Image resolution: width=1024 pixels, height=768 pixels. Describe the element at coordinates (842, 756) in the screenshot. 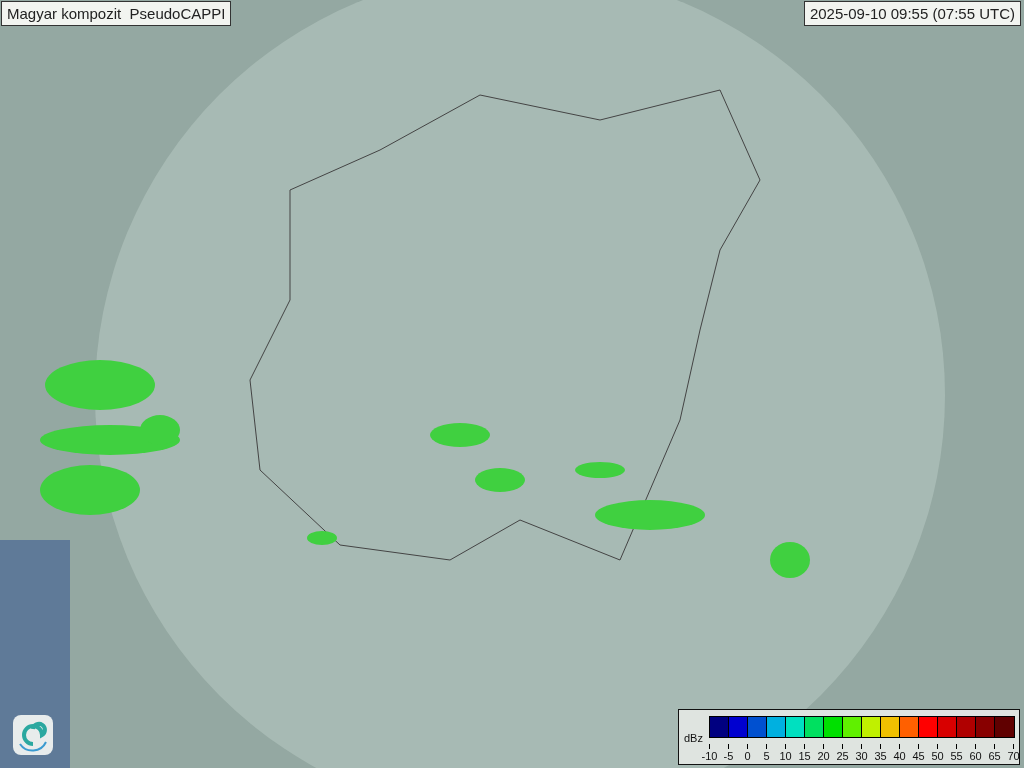

I see `scale-tick-label: 25` at that location.